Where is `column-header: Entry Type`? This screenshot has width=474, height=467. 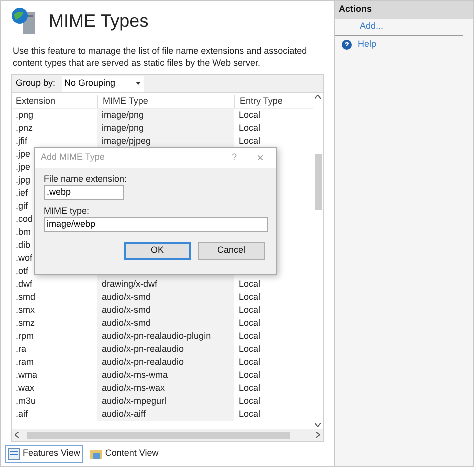 column-header: Entry Type is located at coordinates (261, 101).